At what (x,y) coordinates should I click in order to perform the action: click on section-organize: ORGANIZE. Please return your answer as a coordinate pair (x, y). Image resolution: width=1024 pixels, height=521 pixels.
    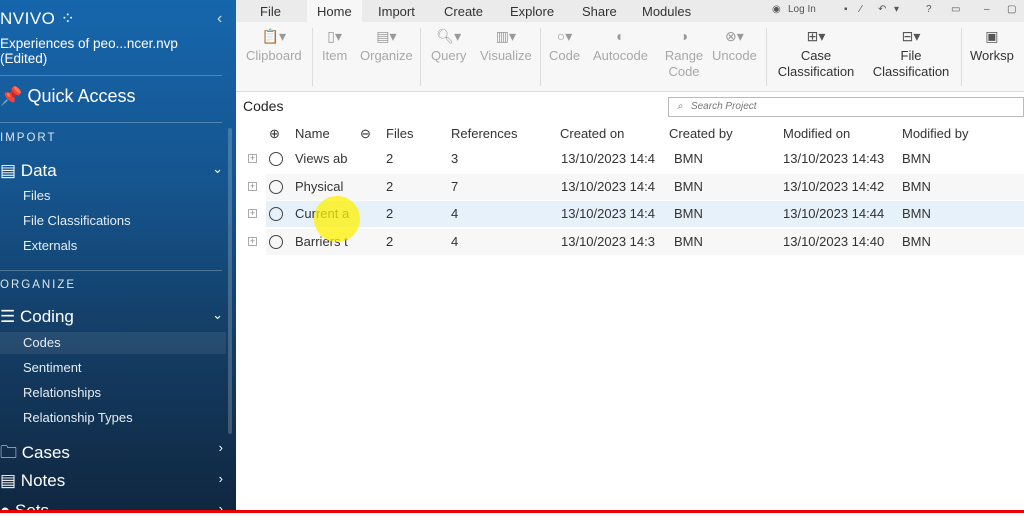
    Looking at the image, I should click on (38, 285).